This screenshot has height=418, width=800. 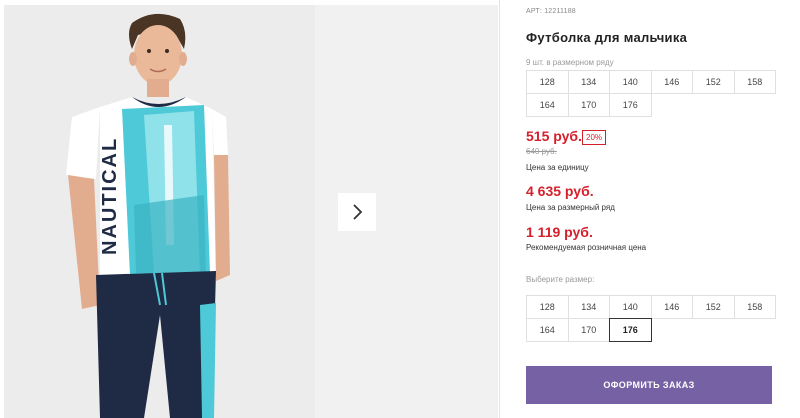 What do you see at coordinates (754, 82) in the screenshot?
I see `pack-size-cell: 158` at bounding box center [754, 82].